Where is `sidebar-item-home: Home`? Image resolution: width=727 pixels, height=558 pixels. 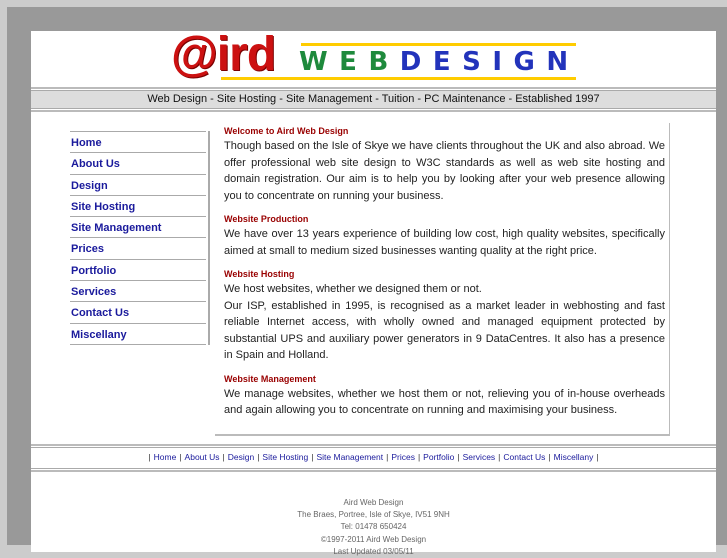
sidebar-item-home: Home is located at coordinates (138, 141).